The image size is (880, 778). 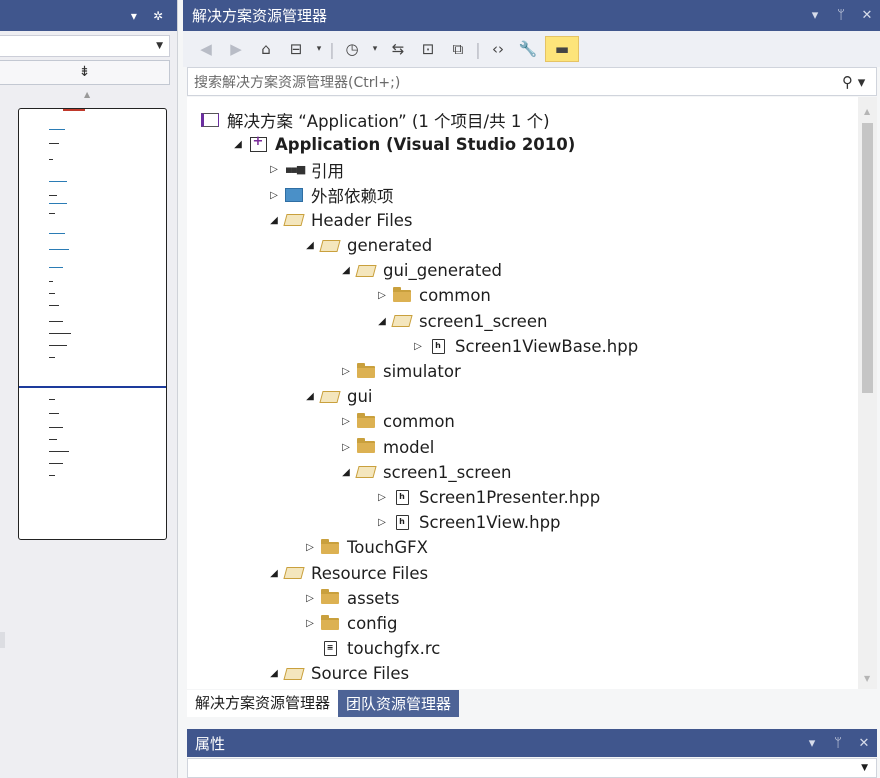 What do you see at coordinates (532, 768) in the screenshot?
I see `properties-object-selector: ▼` at bounding box center [532, 768].